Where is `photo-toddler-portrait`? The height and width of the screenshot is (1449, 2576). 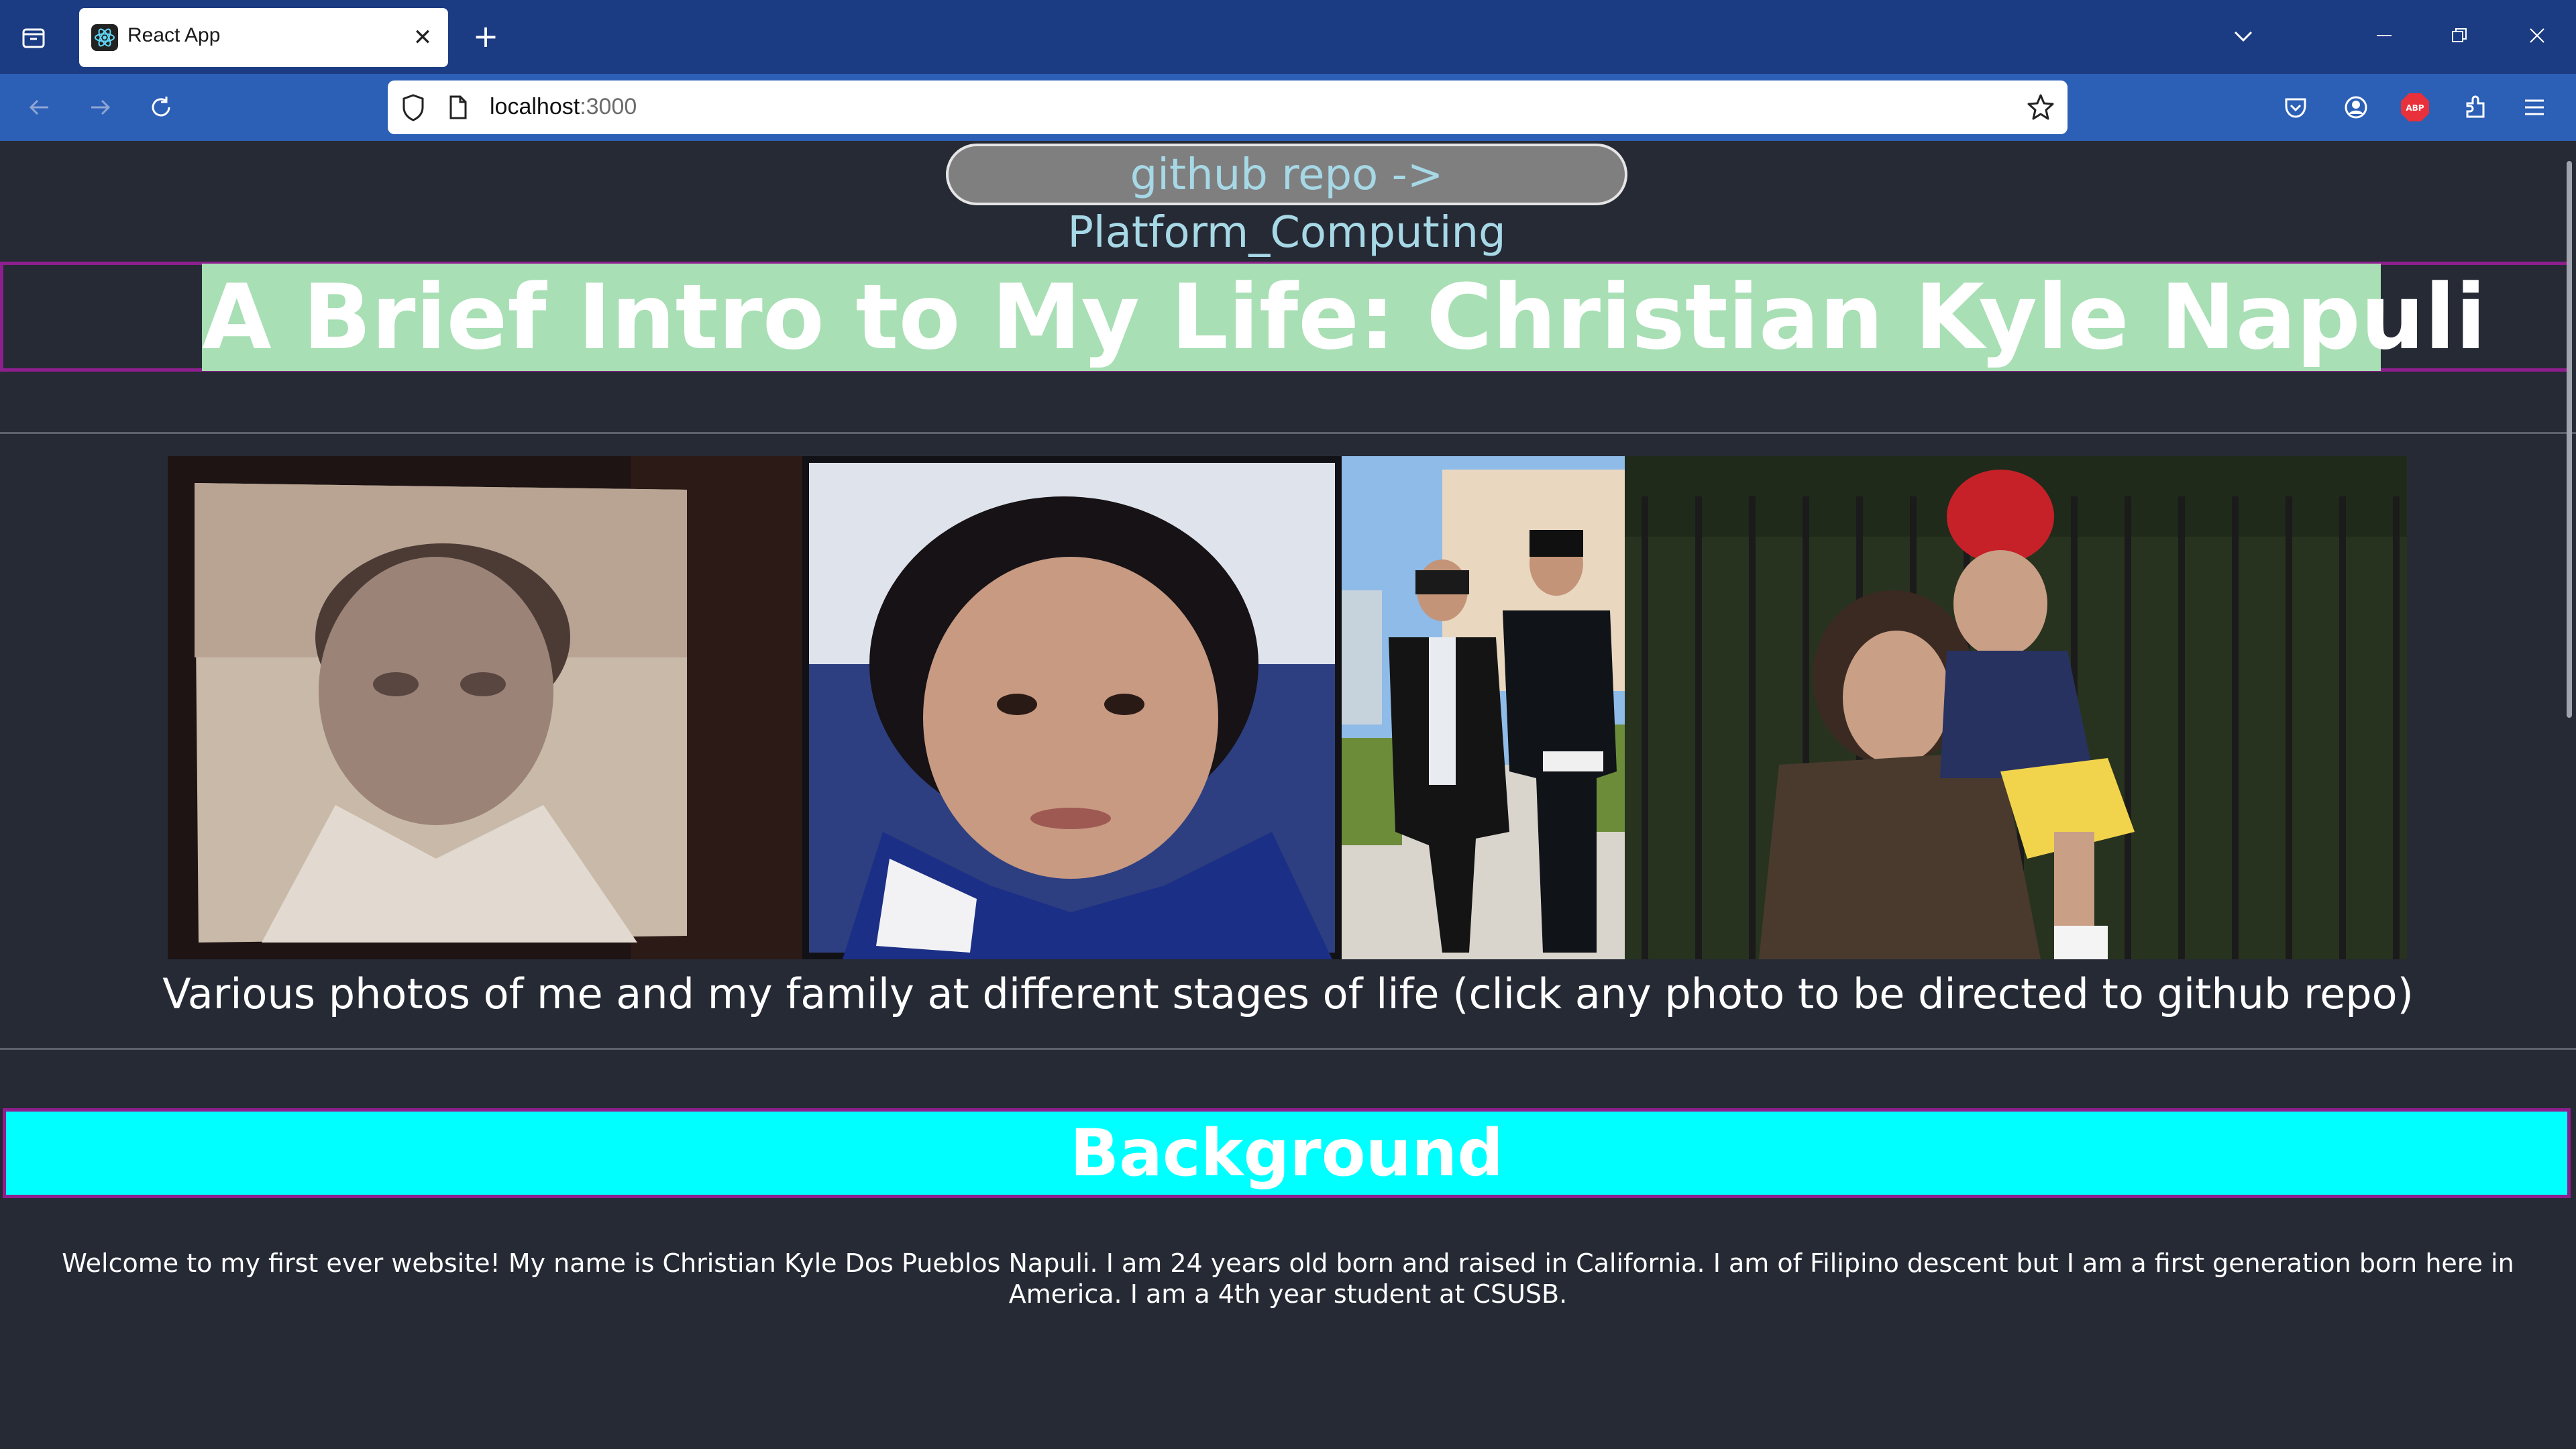
photo-toddler-portrait is located at coordinates (1072, 707).